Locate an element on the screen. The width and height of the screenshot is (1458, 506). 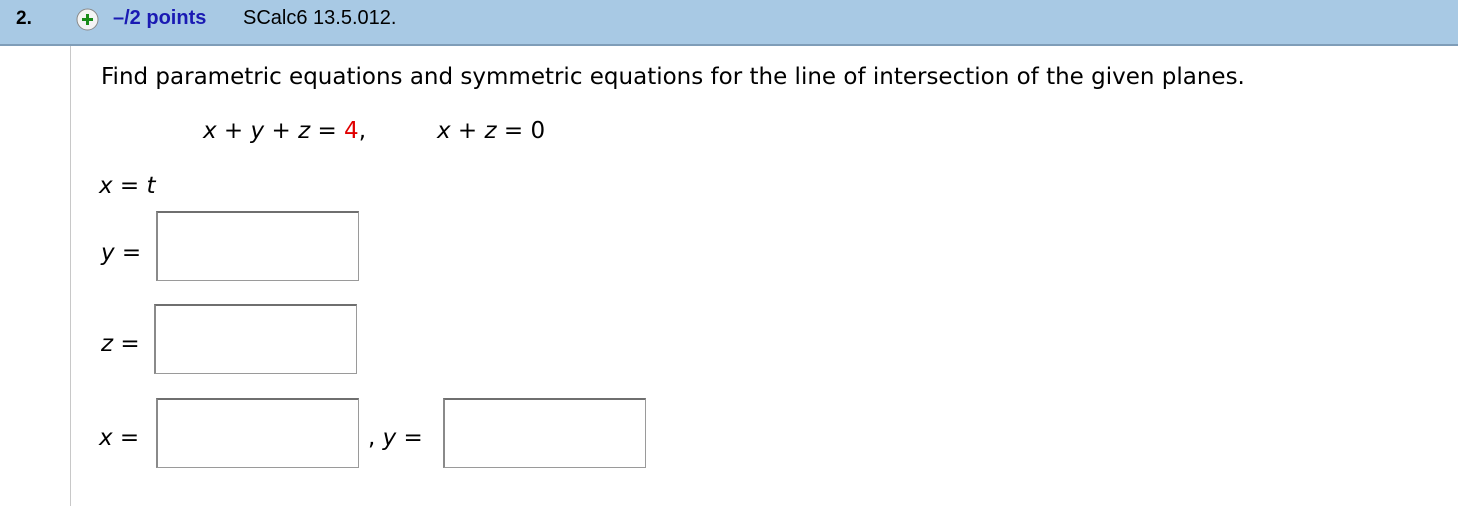
sym-y-label: , y = is located at coordinates (395, 438).